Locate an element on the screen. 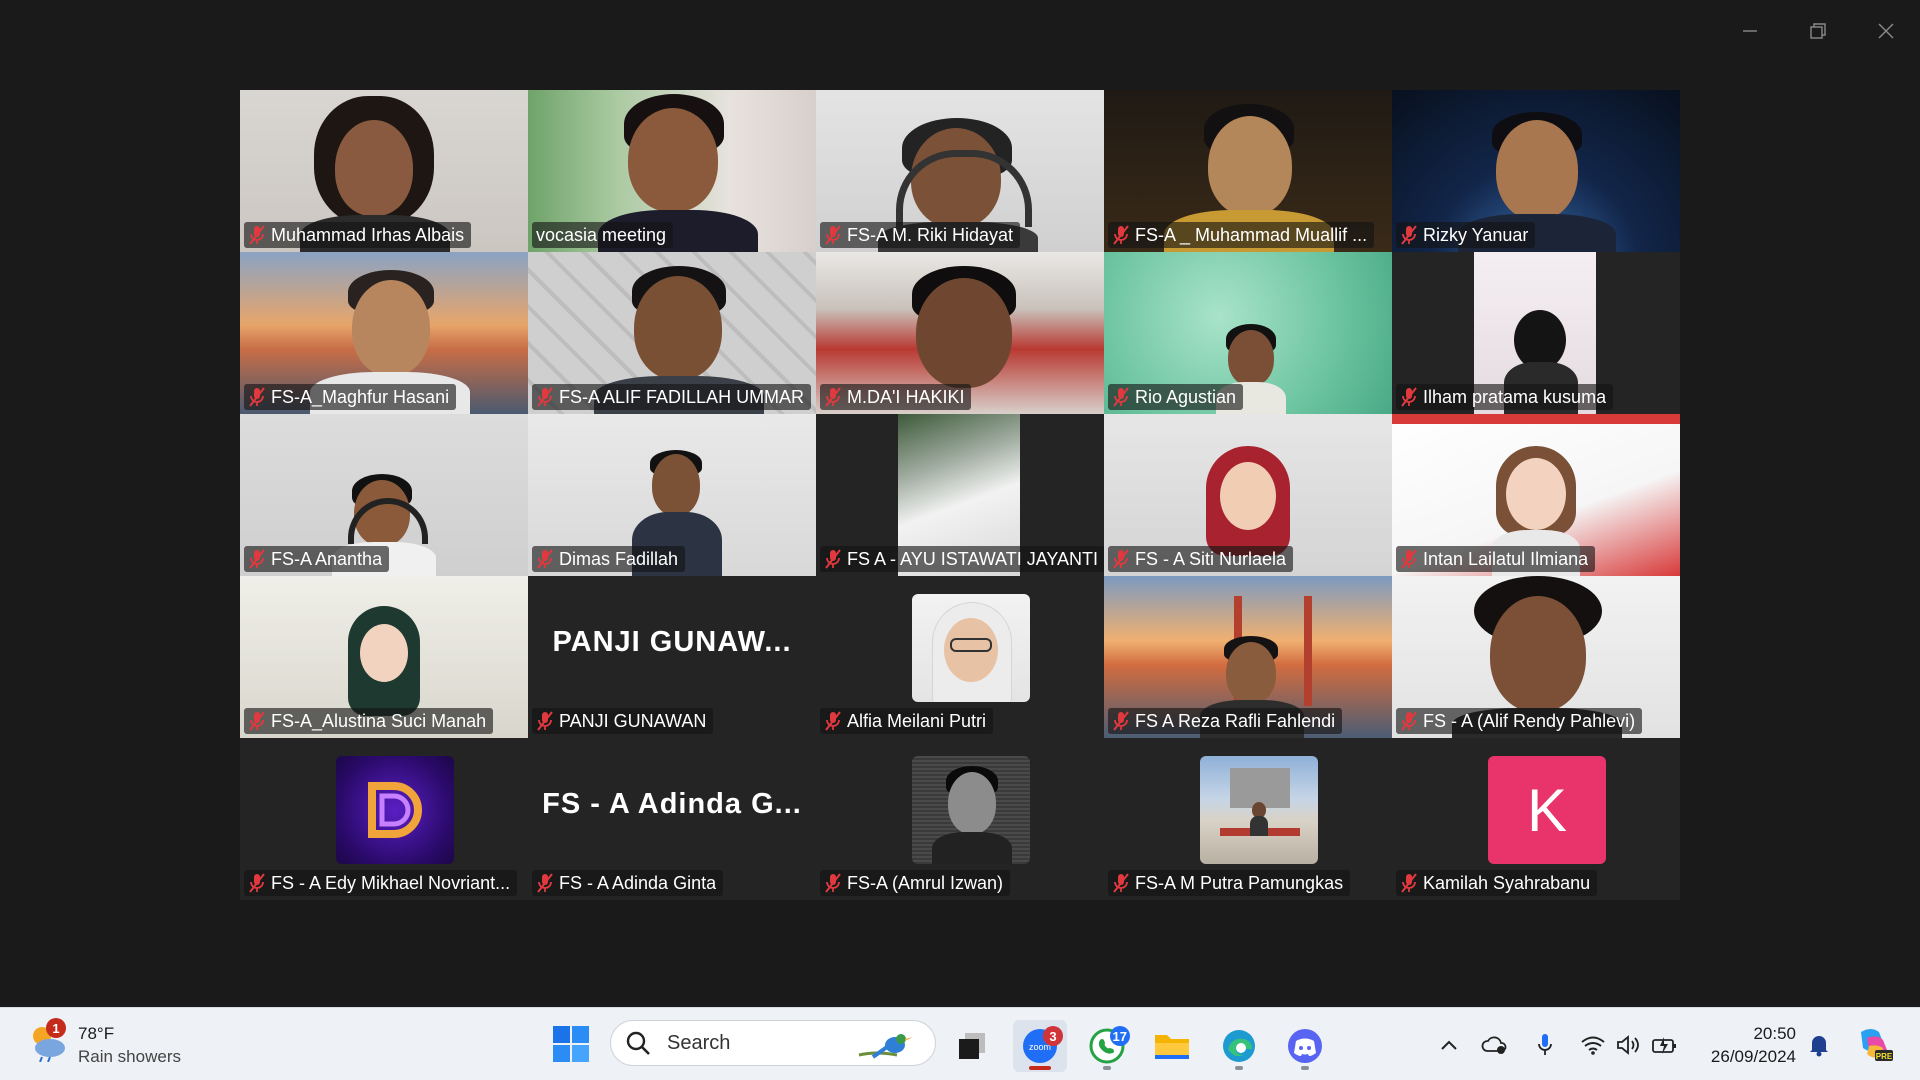 Image resolution: width=1920 pixels, height=1080 pixels. taskbar-task-view is located at coordinates (972, 1046).